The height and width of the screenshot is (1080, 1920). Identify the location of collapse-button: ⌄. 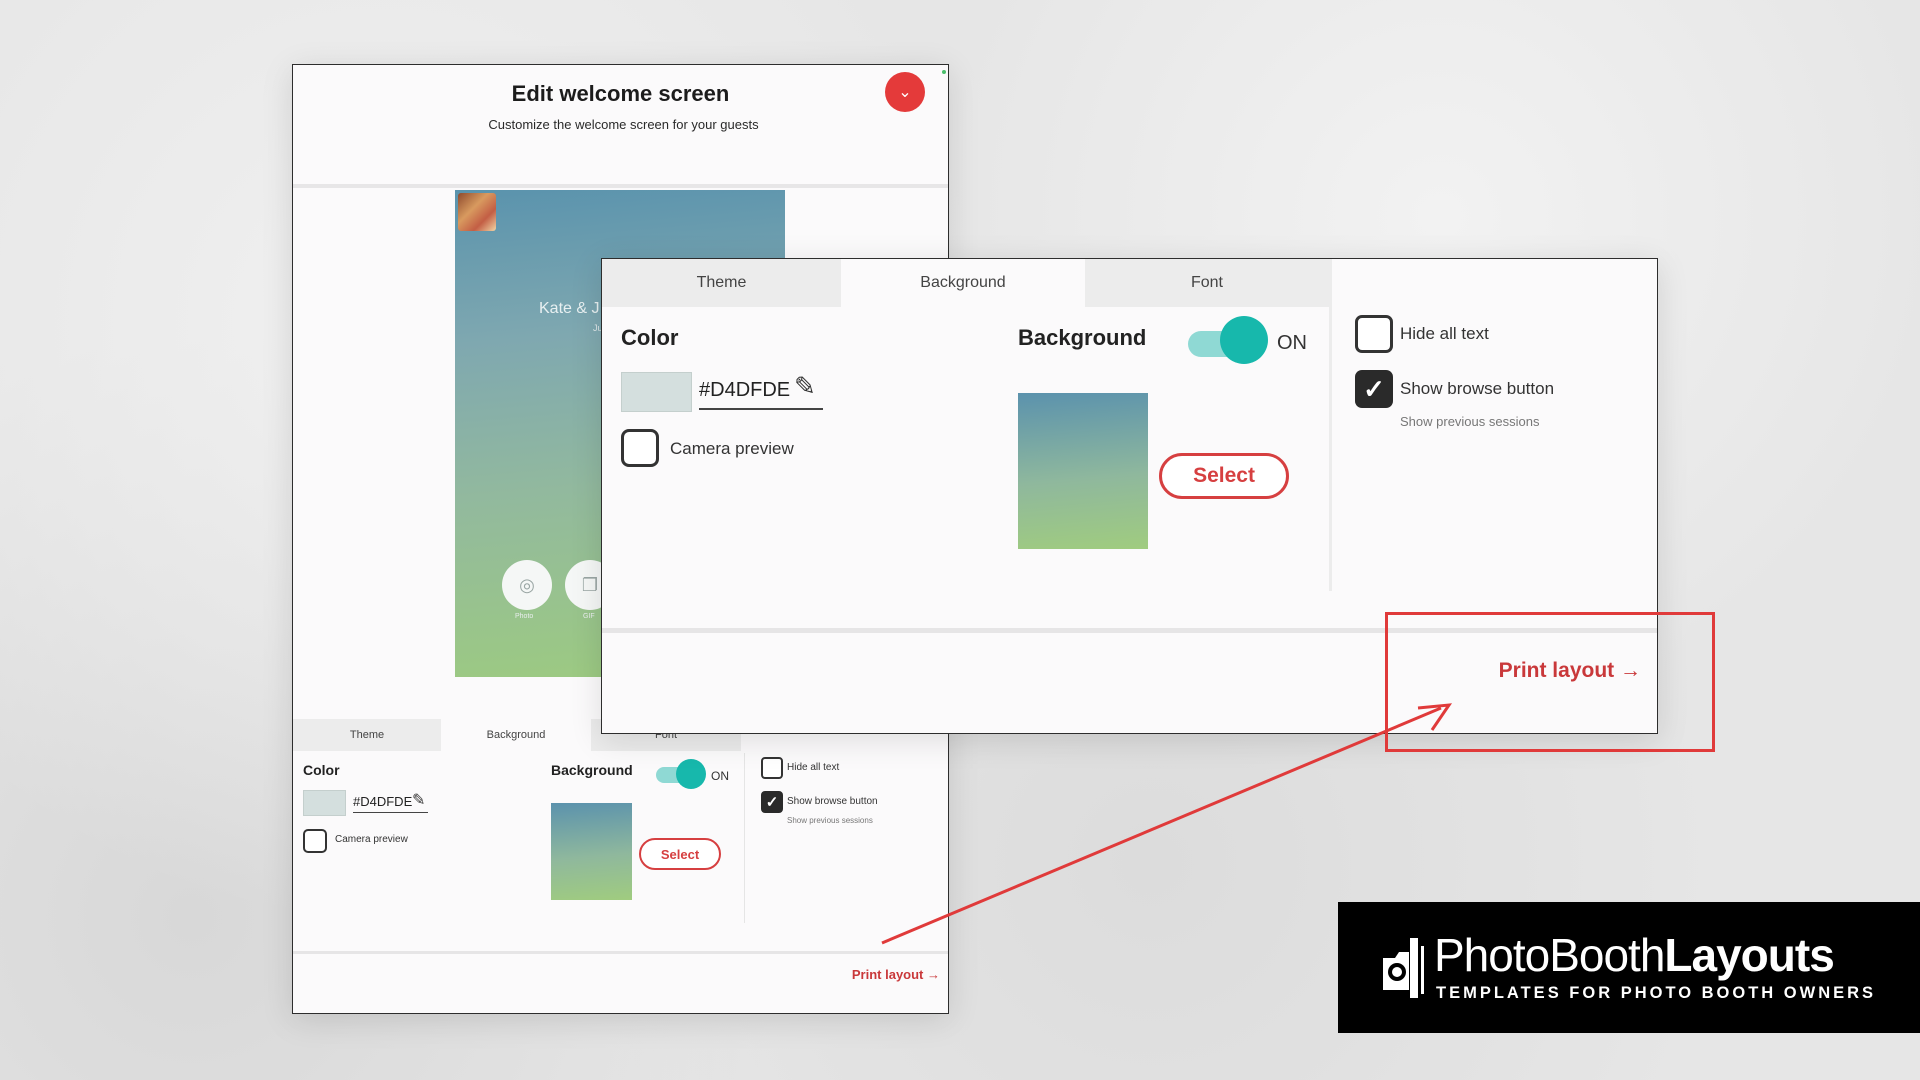
(905, 92).